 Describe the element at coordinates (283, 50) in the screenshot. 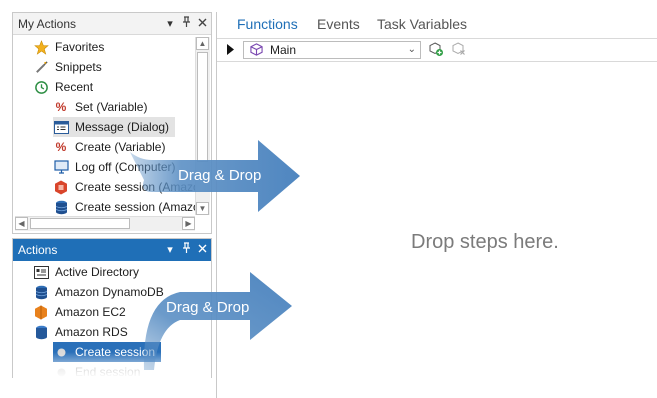

I see `function-selector-value: Main` at that location.